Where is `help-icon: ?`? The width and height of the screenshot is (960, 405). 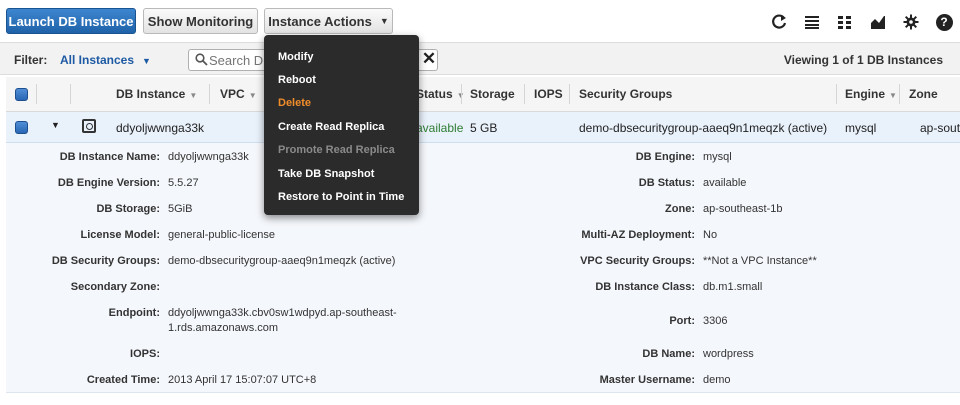 help-icon: ? is located at coordinates (944, 22).